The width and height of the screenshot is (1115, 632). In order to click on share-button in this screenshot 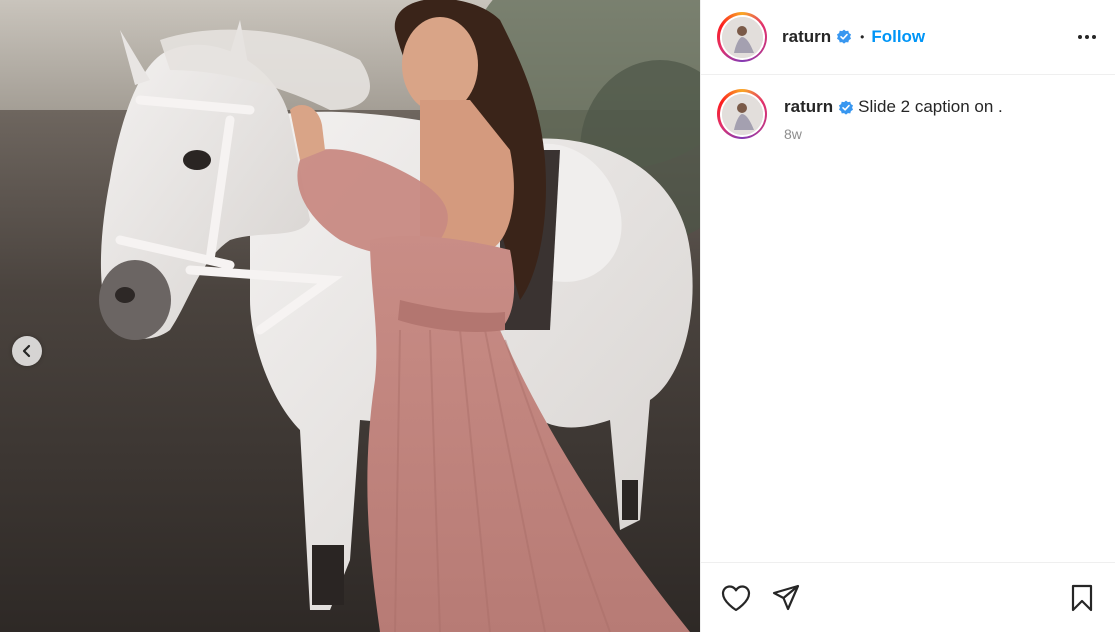, I will do `click(786, 598)`.